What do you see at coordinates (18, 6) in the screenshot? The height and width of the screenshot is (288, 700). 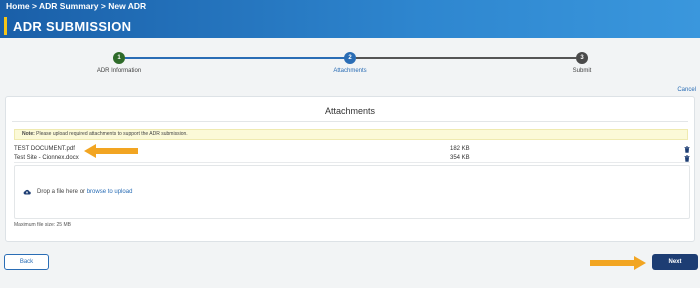 I see `breadcrumb-home: Home` at bounding box center [18, 6].